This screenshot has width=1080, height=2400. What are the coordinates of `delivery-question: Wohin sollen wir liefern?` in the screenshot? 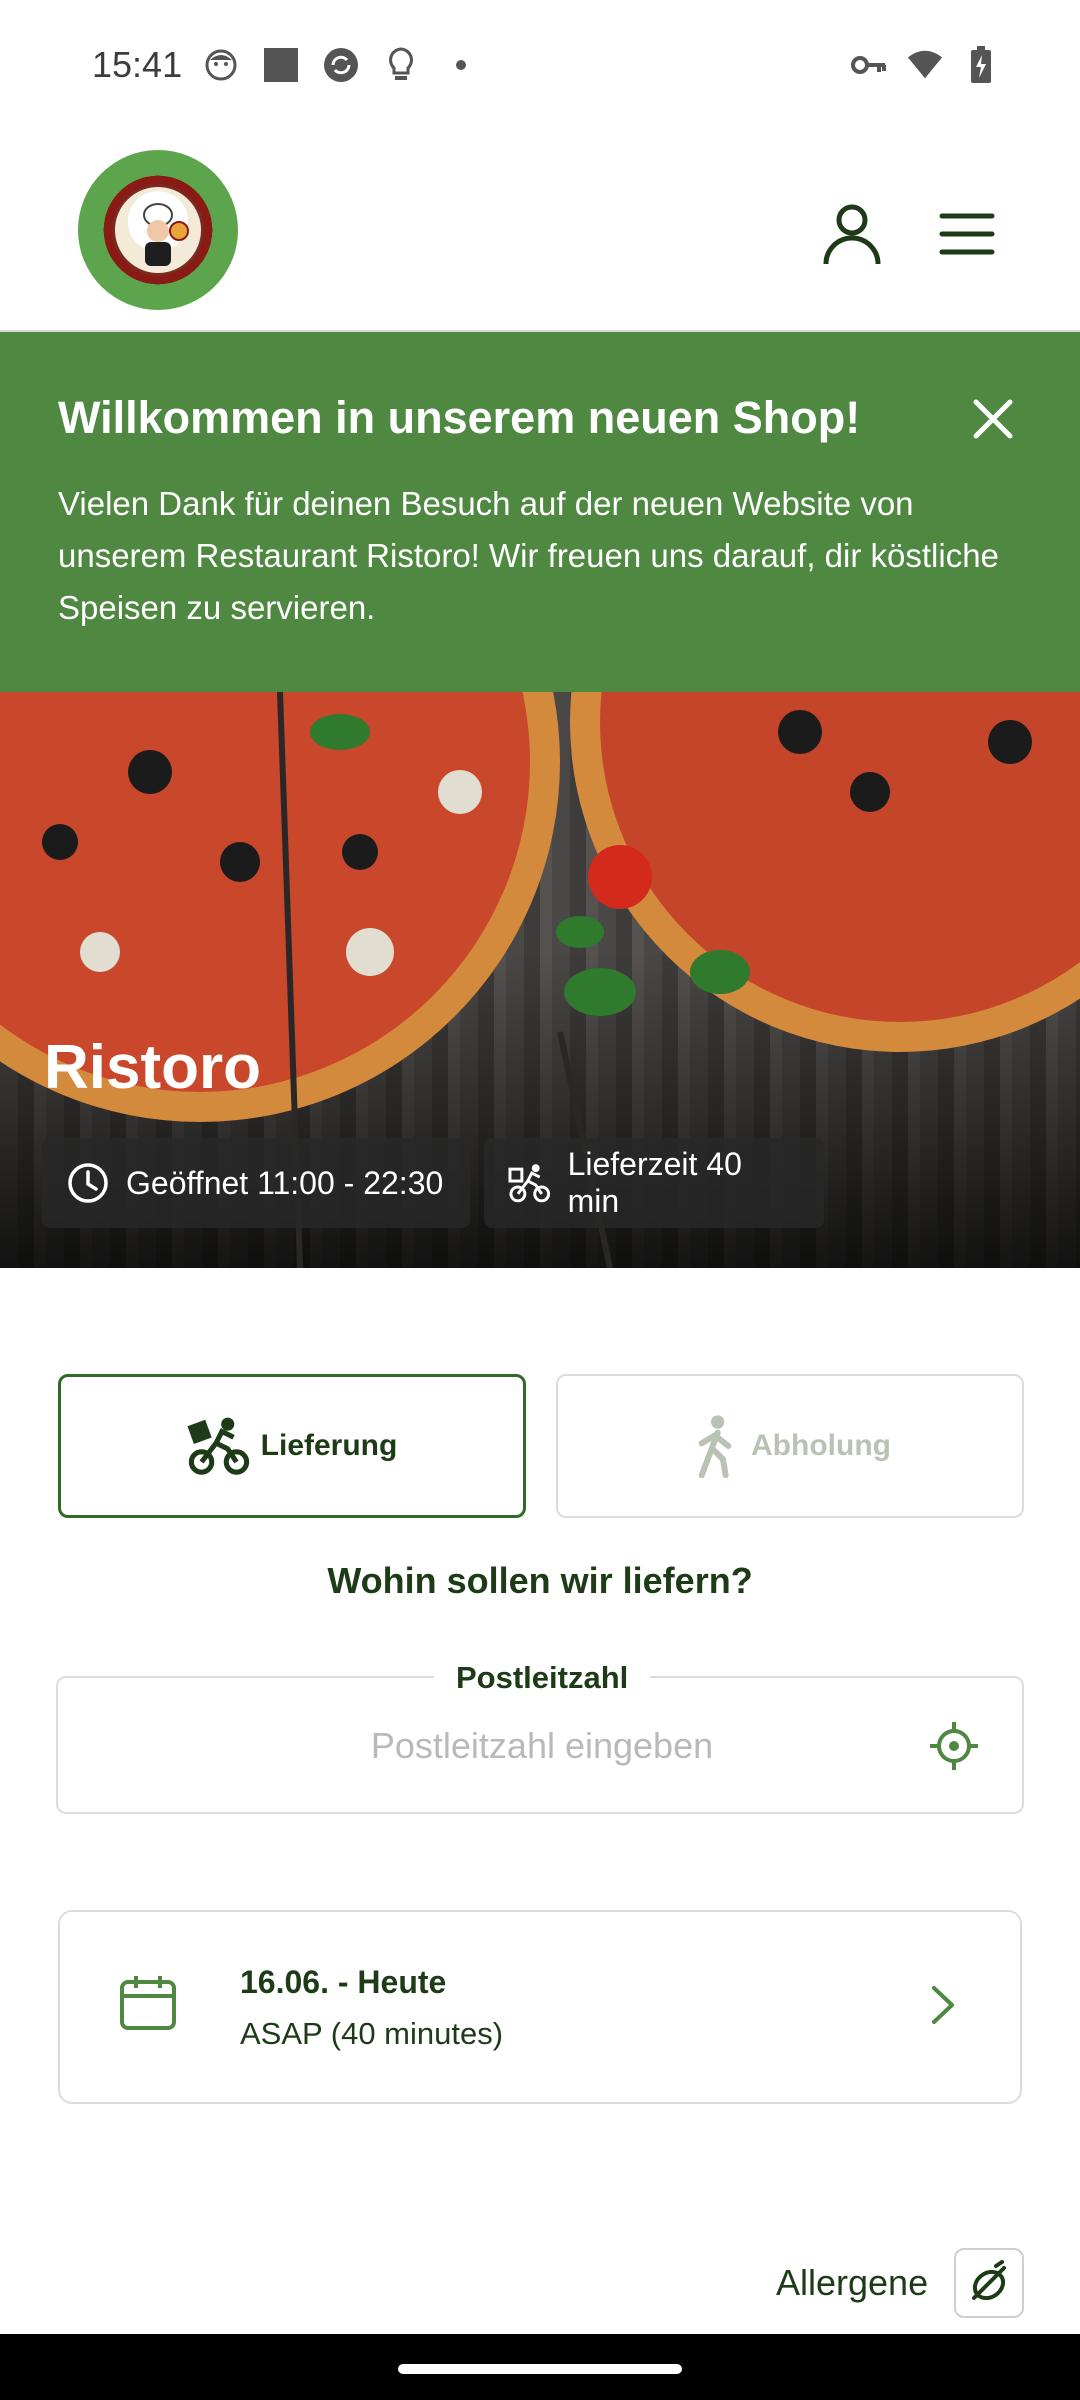 It's located at (540, 1580).